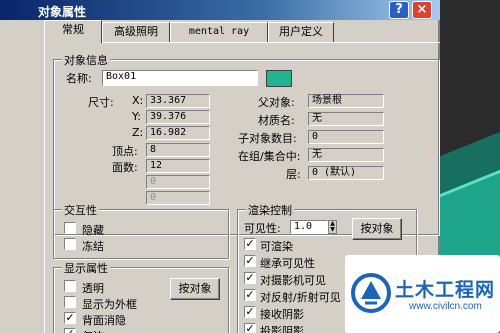 The height and width of the screenshot is (333, 500). Describe the element at coordinates (138, 100) in the screenshot. I see `x-label: X:` at that location.